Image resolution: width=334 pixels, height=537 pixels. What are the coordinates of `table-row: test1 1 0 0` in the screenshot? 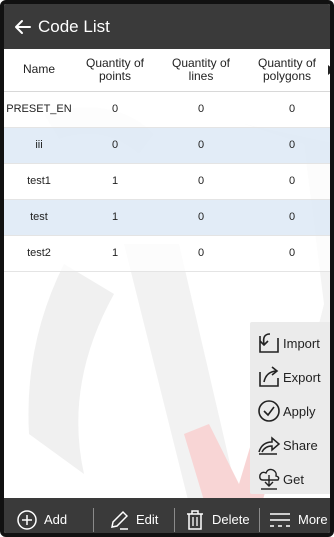 It's located at (167, 181).